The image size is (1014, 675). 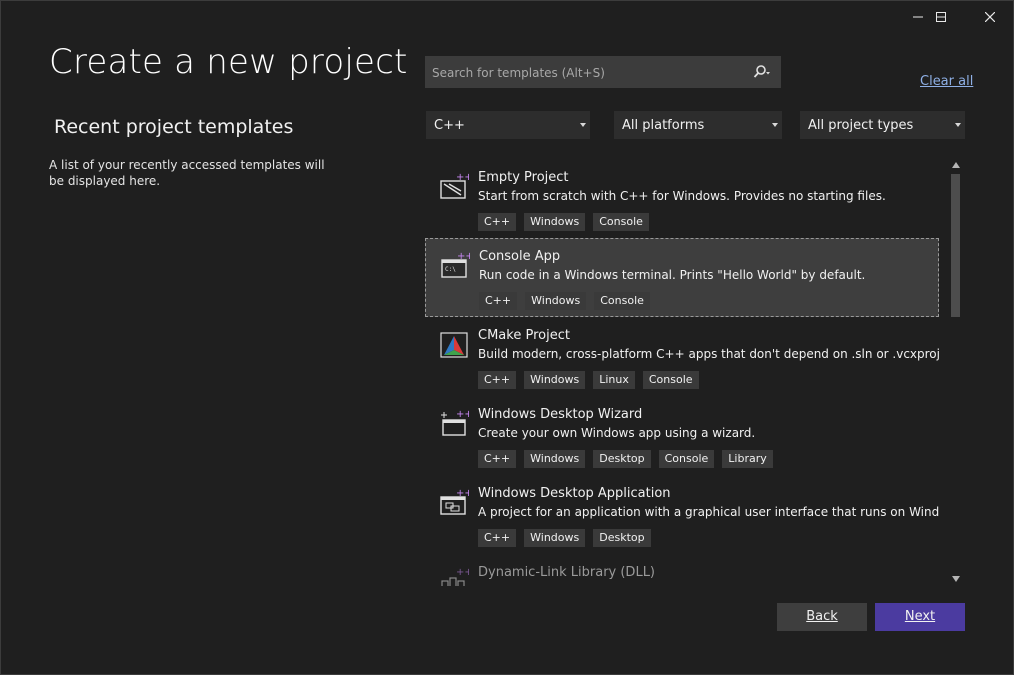 I want to click on platform-filter-dropdown: All platforms, so click(x=698, y=125).